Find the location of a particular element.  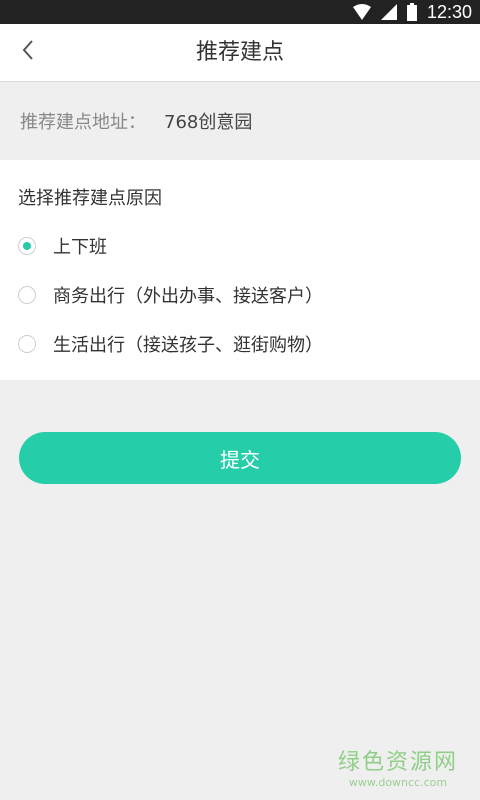

watermark-sub: www.downcc.com is located at coordinates (398, 782).